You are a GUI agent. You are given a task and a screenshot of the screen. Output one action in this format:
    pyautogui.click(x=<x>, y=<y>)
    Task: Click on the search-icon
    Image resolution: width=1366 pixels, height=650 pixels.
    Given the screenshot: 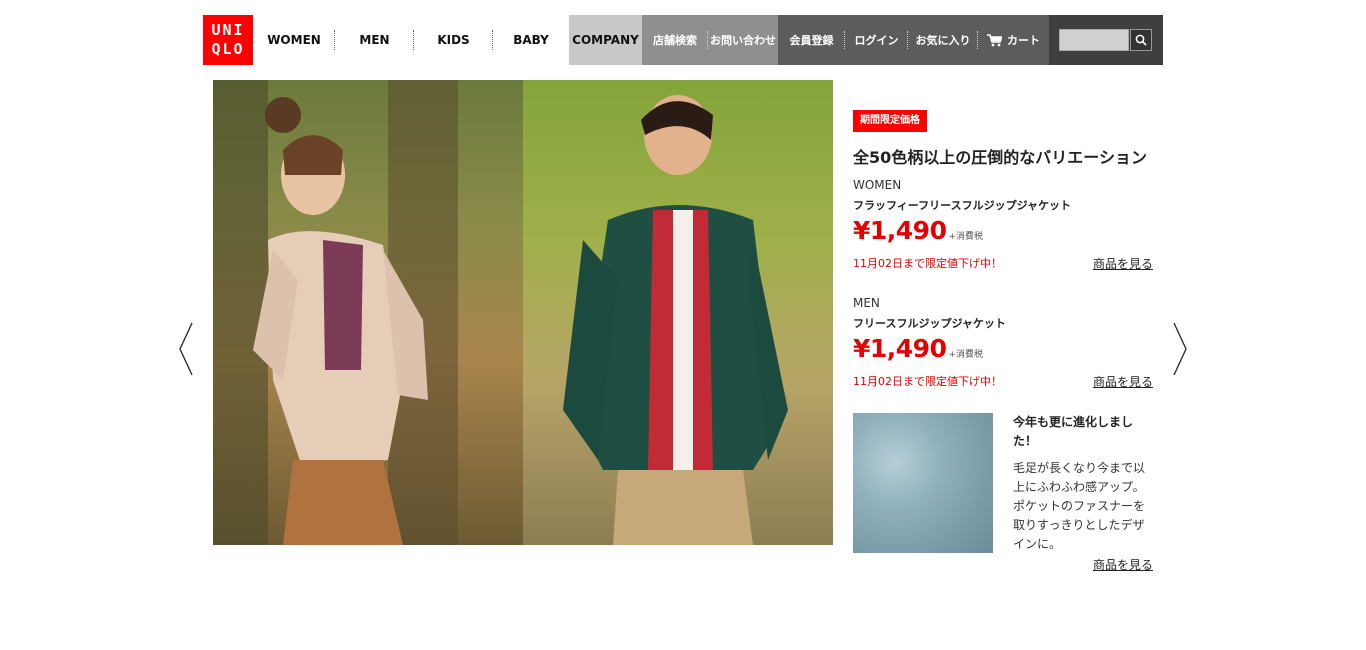 What is the action you would take?
    pyautogui.click(x=1141, y=40)
    